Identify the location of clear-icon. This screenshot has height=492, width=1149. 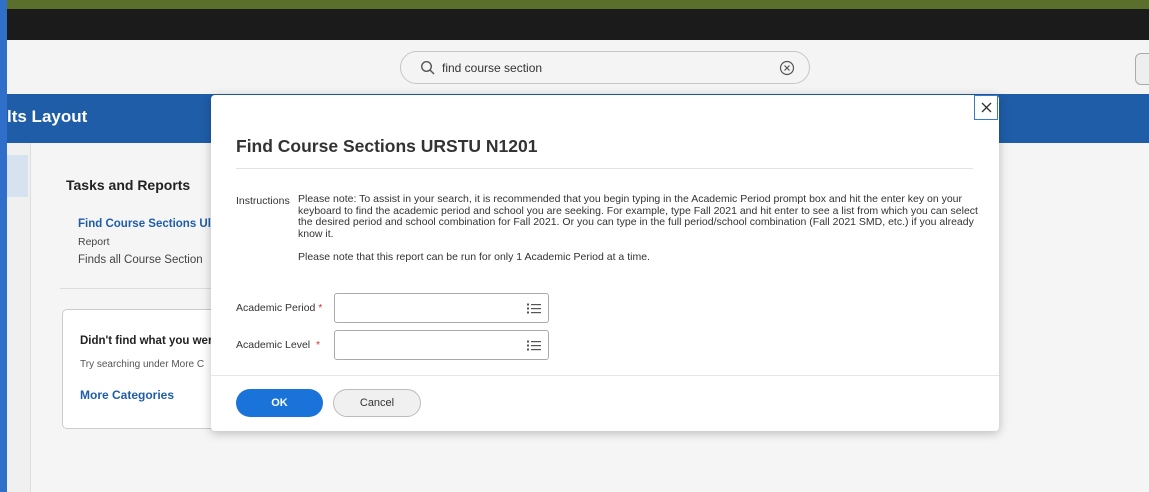
(787, 68).